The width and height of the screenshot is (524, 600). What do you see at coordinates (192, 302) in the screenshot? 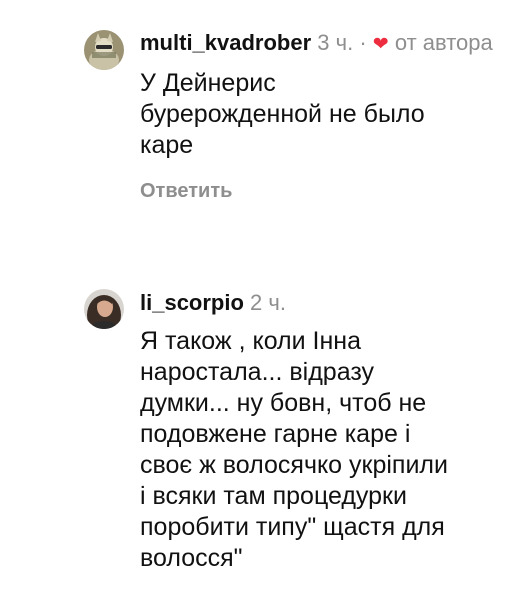
I see `comment-username: li_scorpio` at bounding box center [192, 302].